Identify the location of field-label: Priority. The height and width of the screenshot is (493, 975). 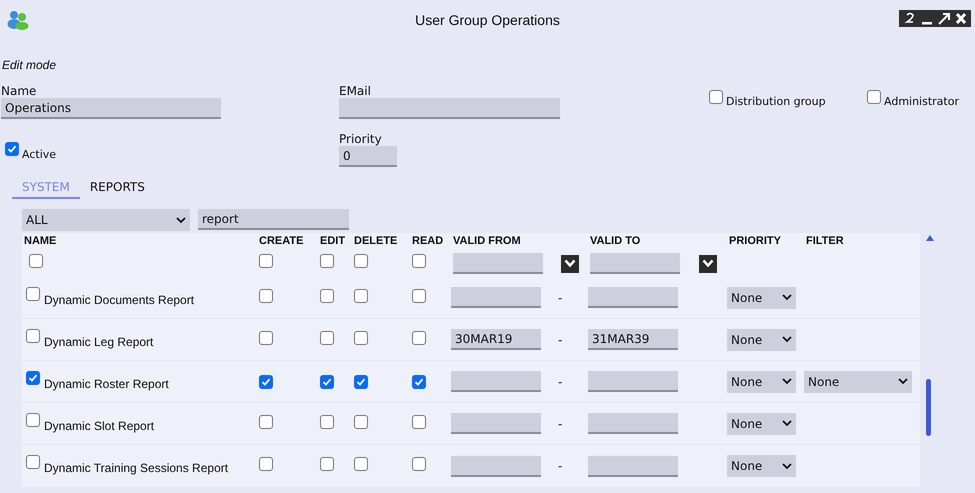
(361, 139).